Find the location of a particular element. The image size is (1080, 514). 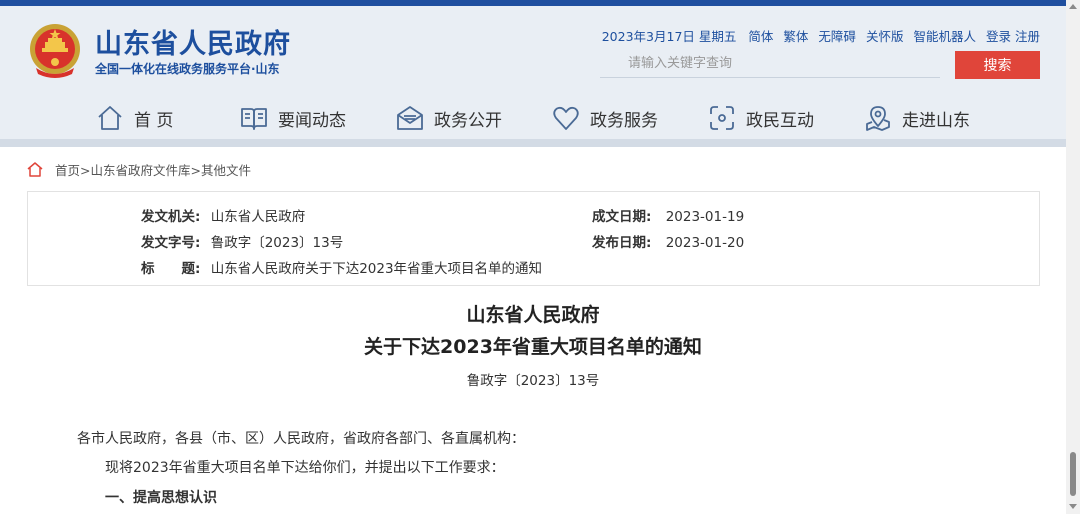

traditional-chinese-link: 繁体 is located at coordinates (795, 35).